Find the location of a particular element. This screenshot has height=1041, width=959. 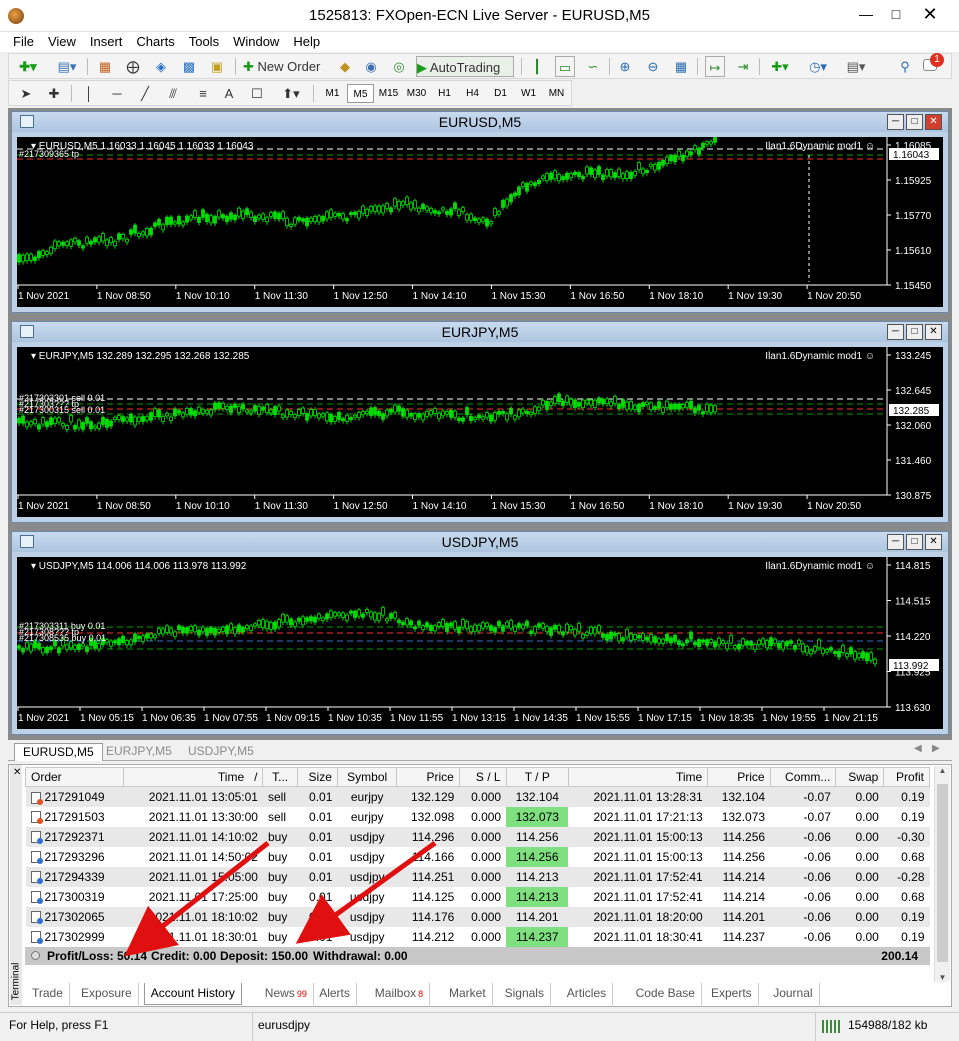

tab-usdjpy-m5: USDJPY,M5 is located at coordinates (221, 752).